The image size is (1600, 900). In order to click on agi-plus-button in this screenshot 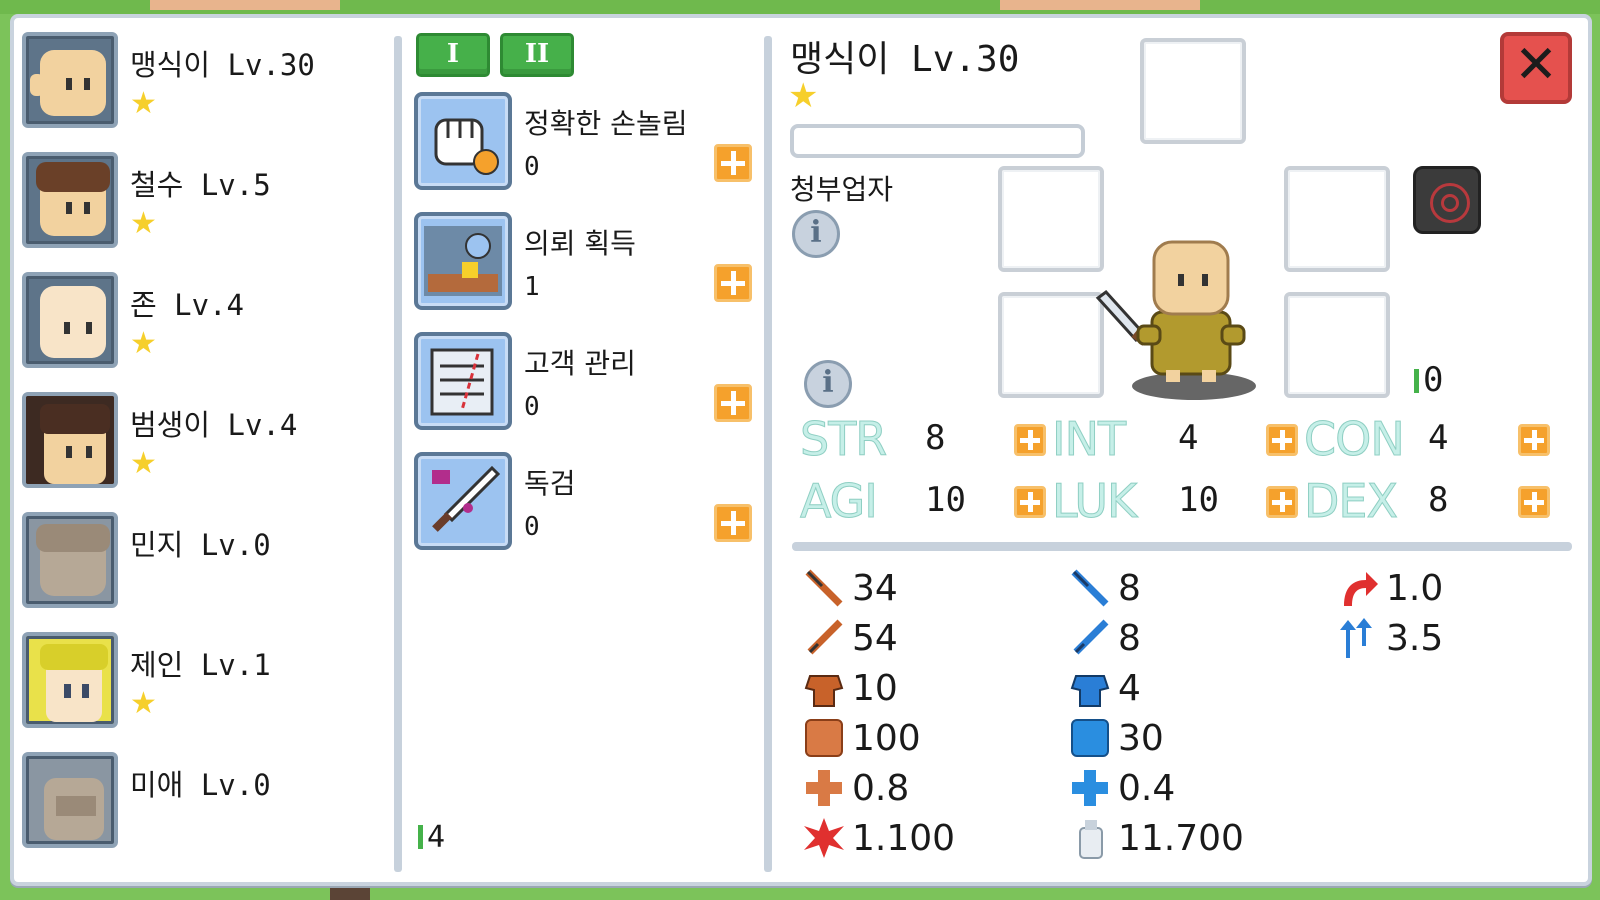, I will do `click(1030, 502)`.